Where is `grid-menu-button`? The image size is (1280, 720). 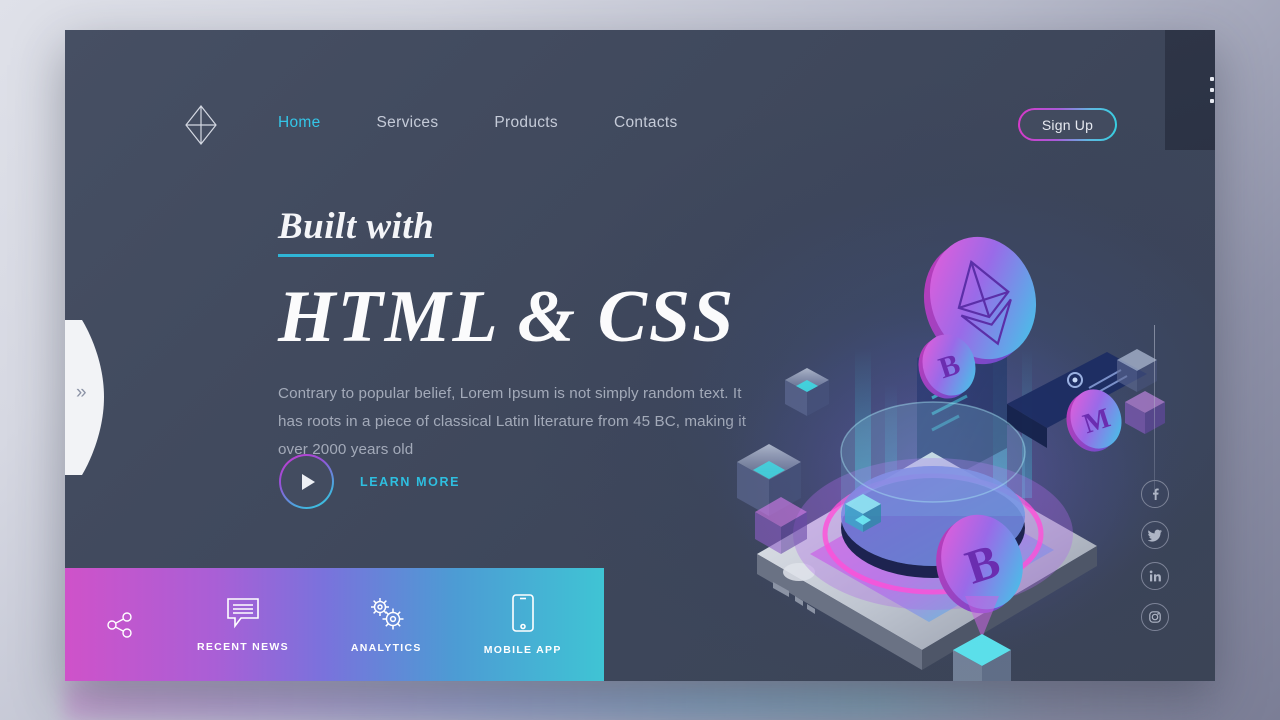
grid-menu-button is located at coordinates (1190, 90).